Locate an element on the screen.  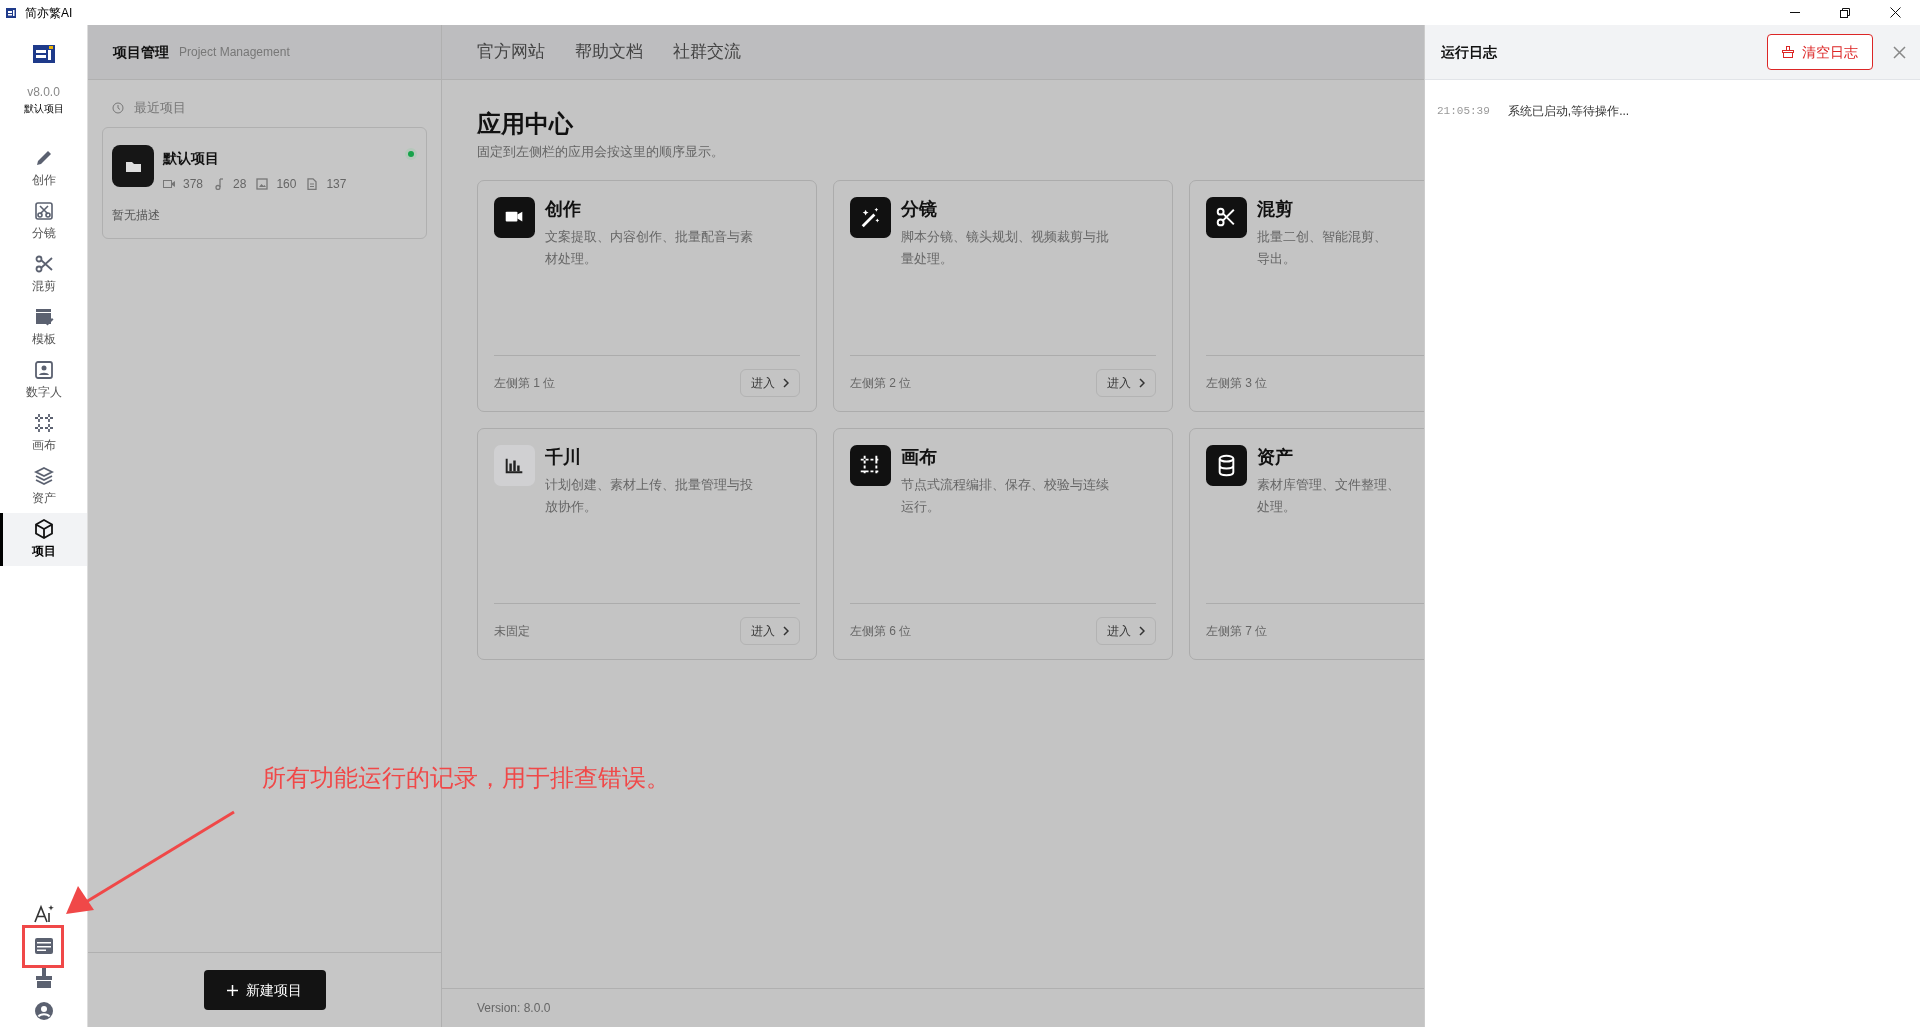
app-logo-icon is located at coordinates (11, 12).